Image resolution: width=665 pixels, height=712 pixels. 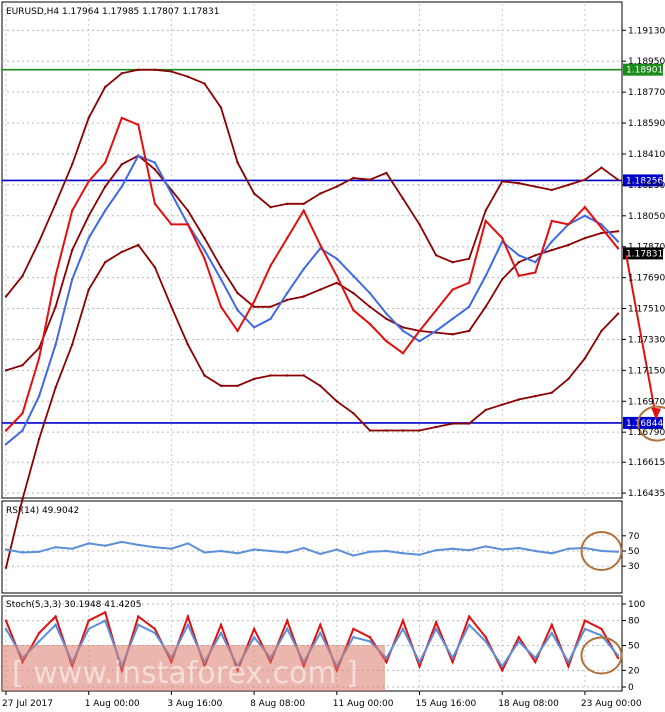 What do you see at coordinates (42, 511) in the screenshot?
I see `rsi-panel-title: RSI(14) 49.9042` at bounding box center [42, 511].